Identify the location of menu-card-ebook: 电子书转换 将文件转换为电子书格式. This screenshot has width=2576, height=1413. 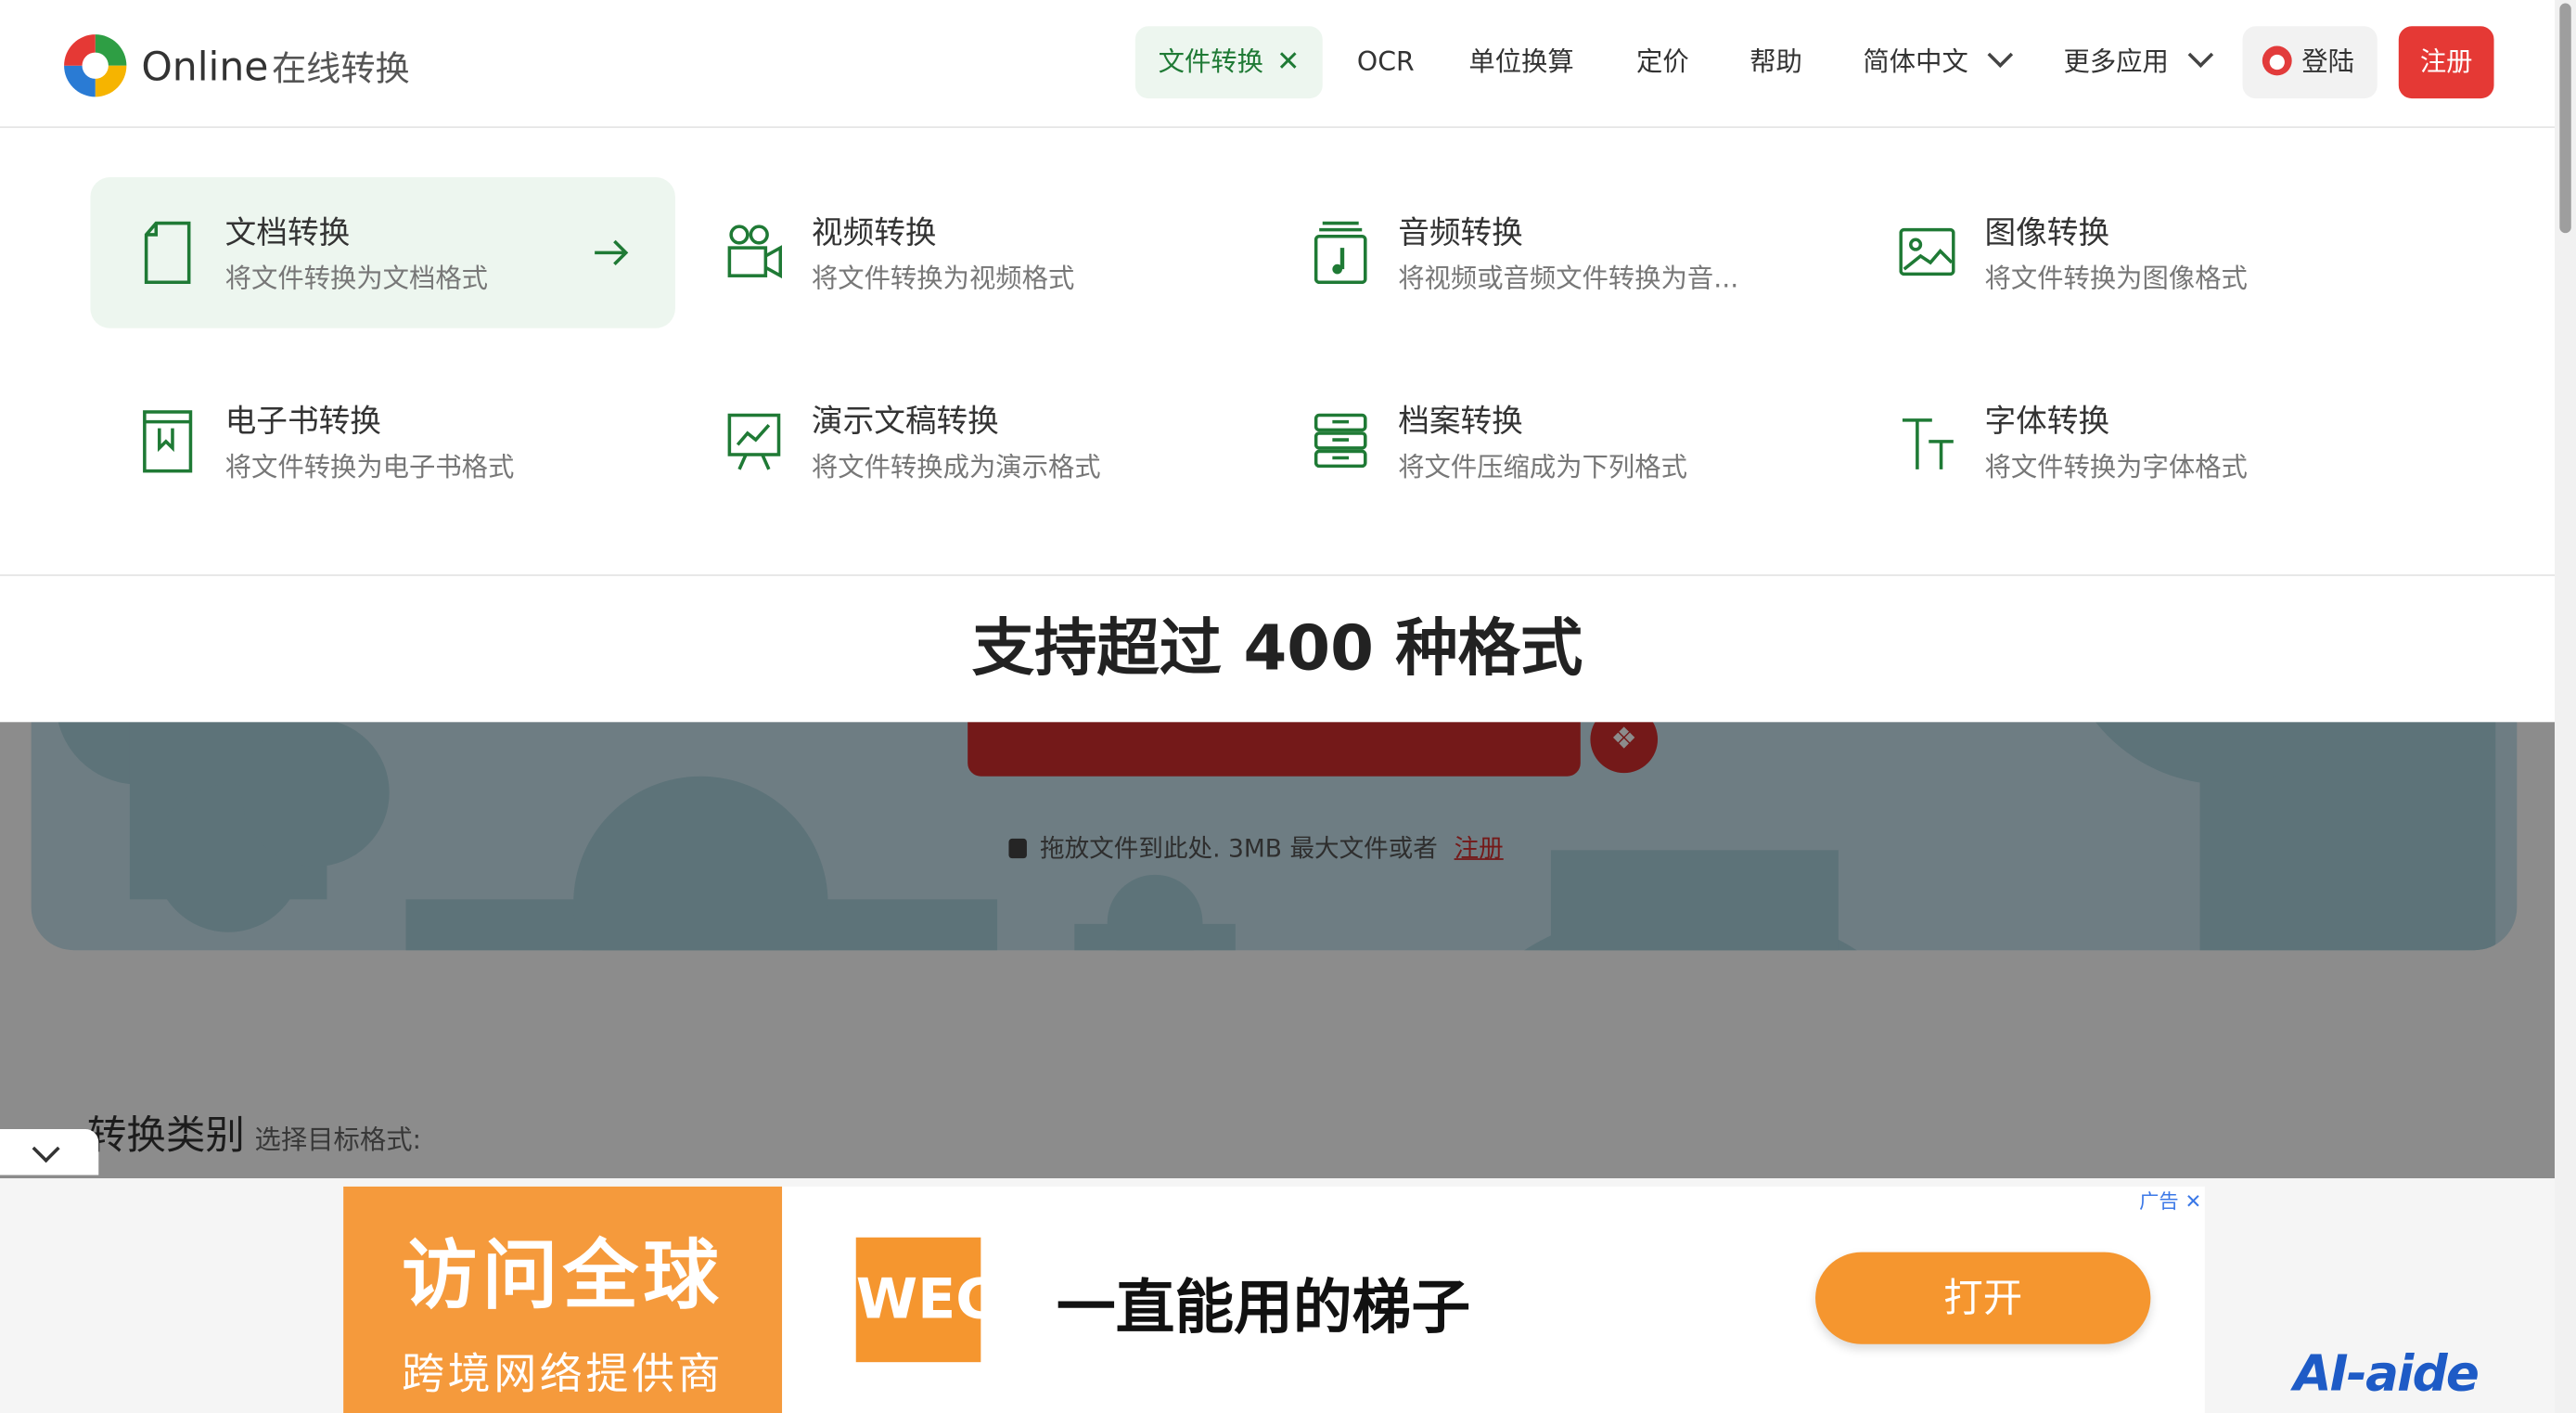
(382, 441).